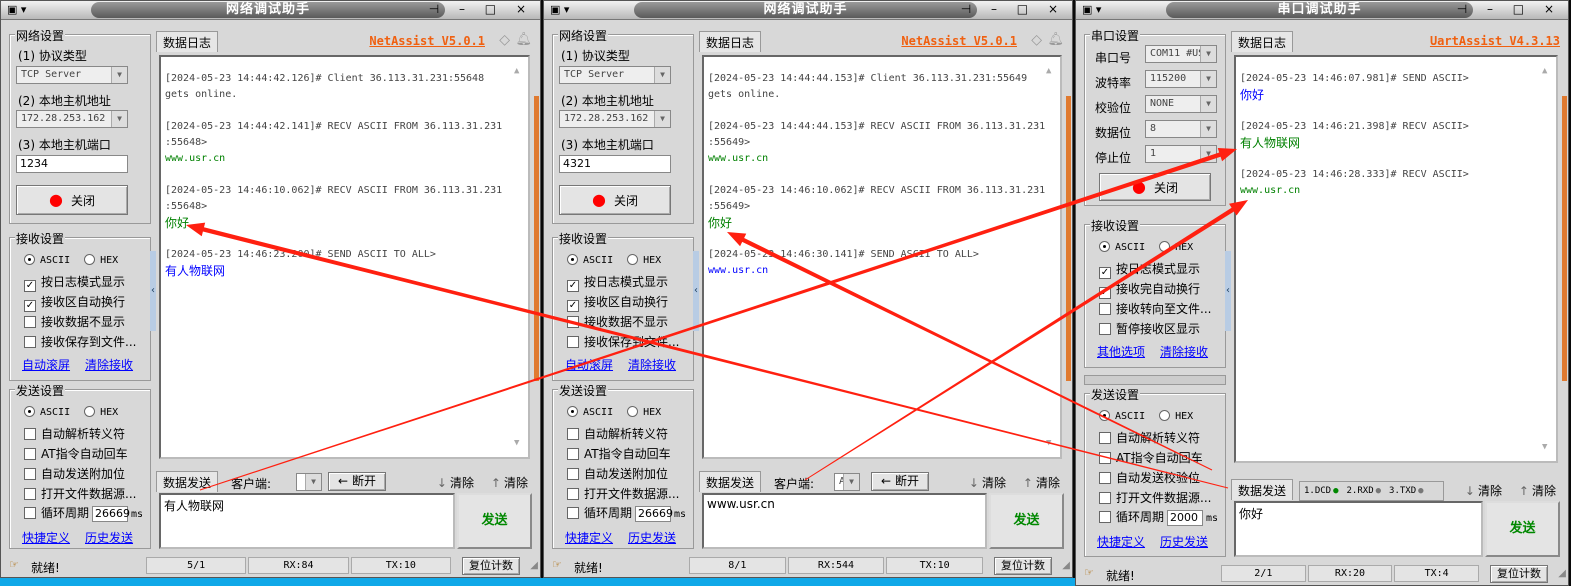 This screenshot has width=1571, height=586. What do you see at coordinates (615, 164) in the screenshot?
I see `port-input: 4321` at bounding box center [615, 164].